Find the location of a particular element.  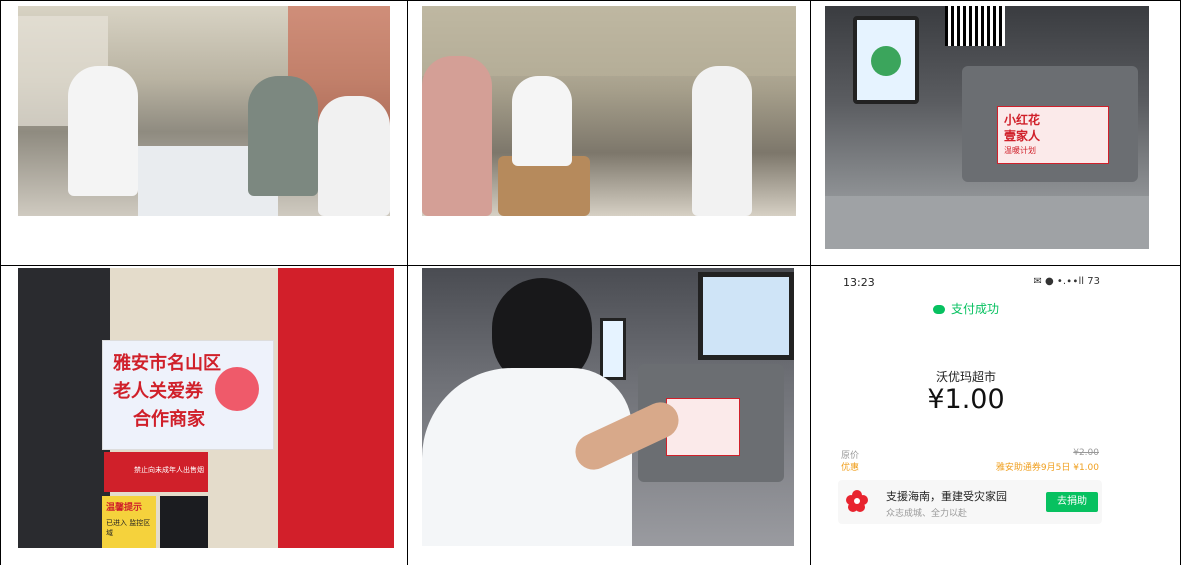

no-sale-notice: 禁止向未成年人出售烟酒 is located at coordinates (156, 472).